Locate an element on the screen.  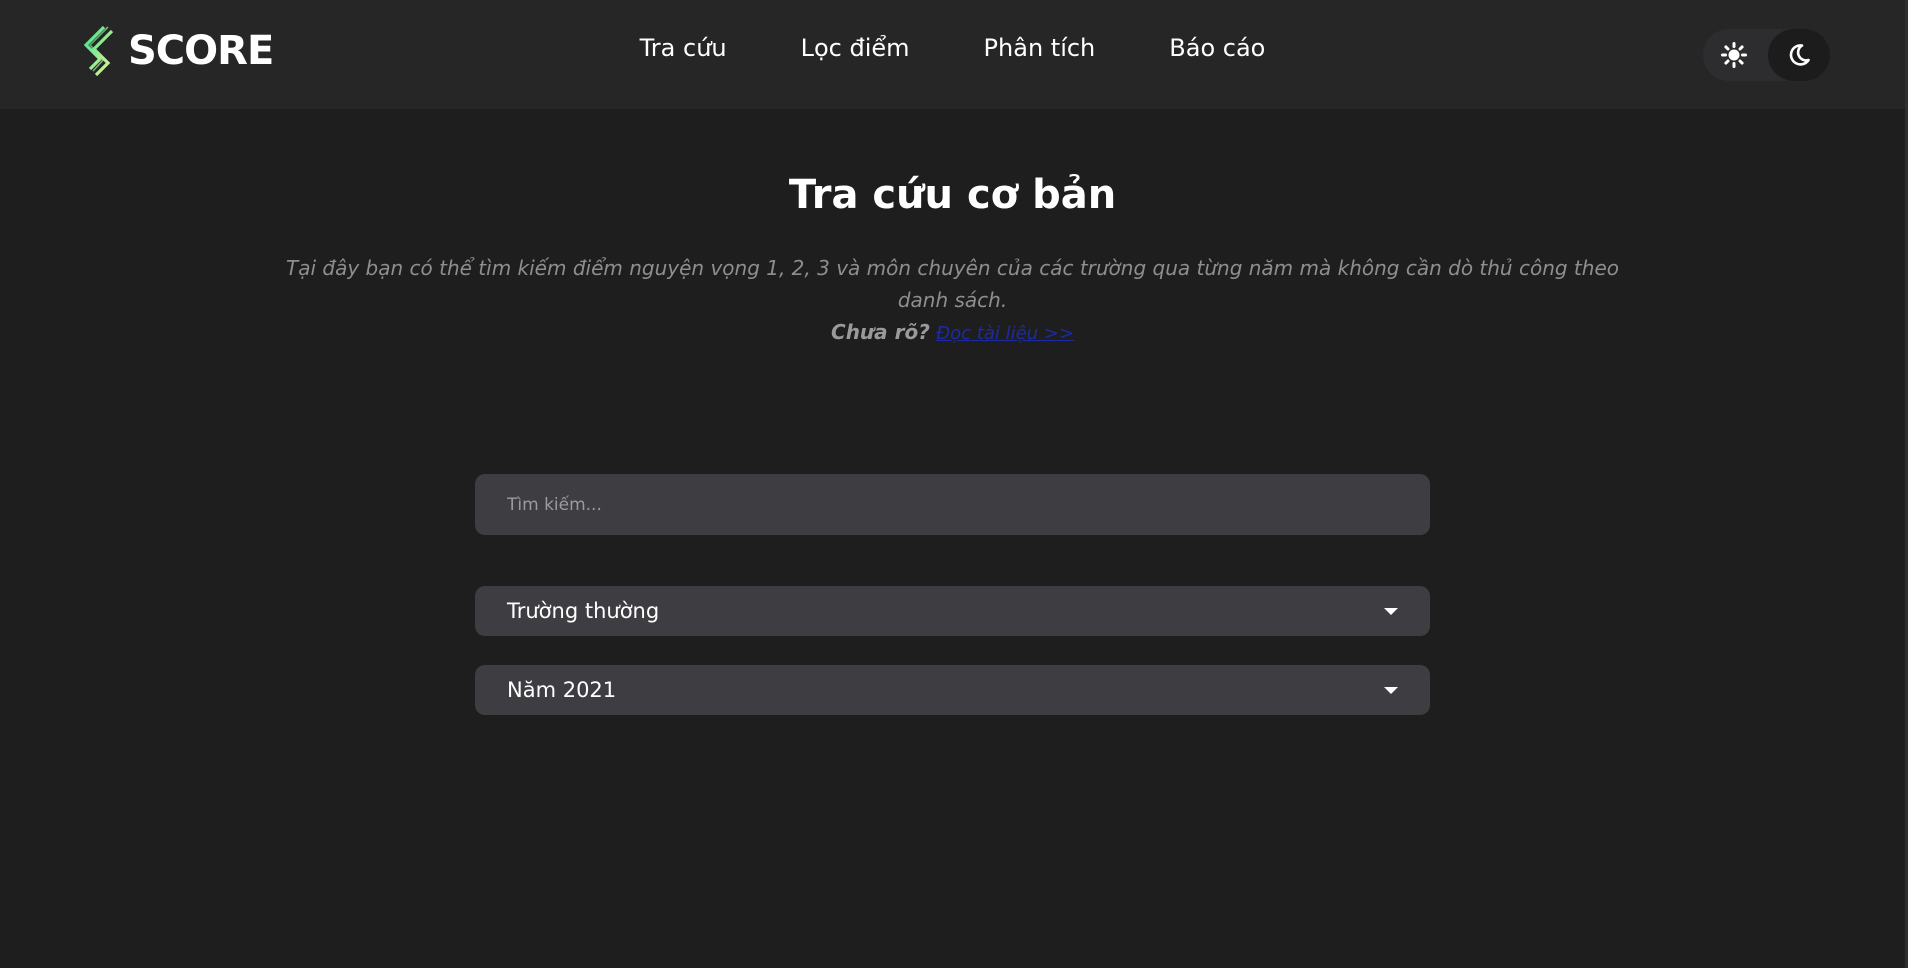
main-nav: Tra cứu Lọc điểm Phân tích Báo cáo is located at coordinates (952, 48).